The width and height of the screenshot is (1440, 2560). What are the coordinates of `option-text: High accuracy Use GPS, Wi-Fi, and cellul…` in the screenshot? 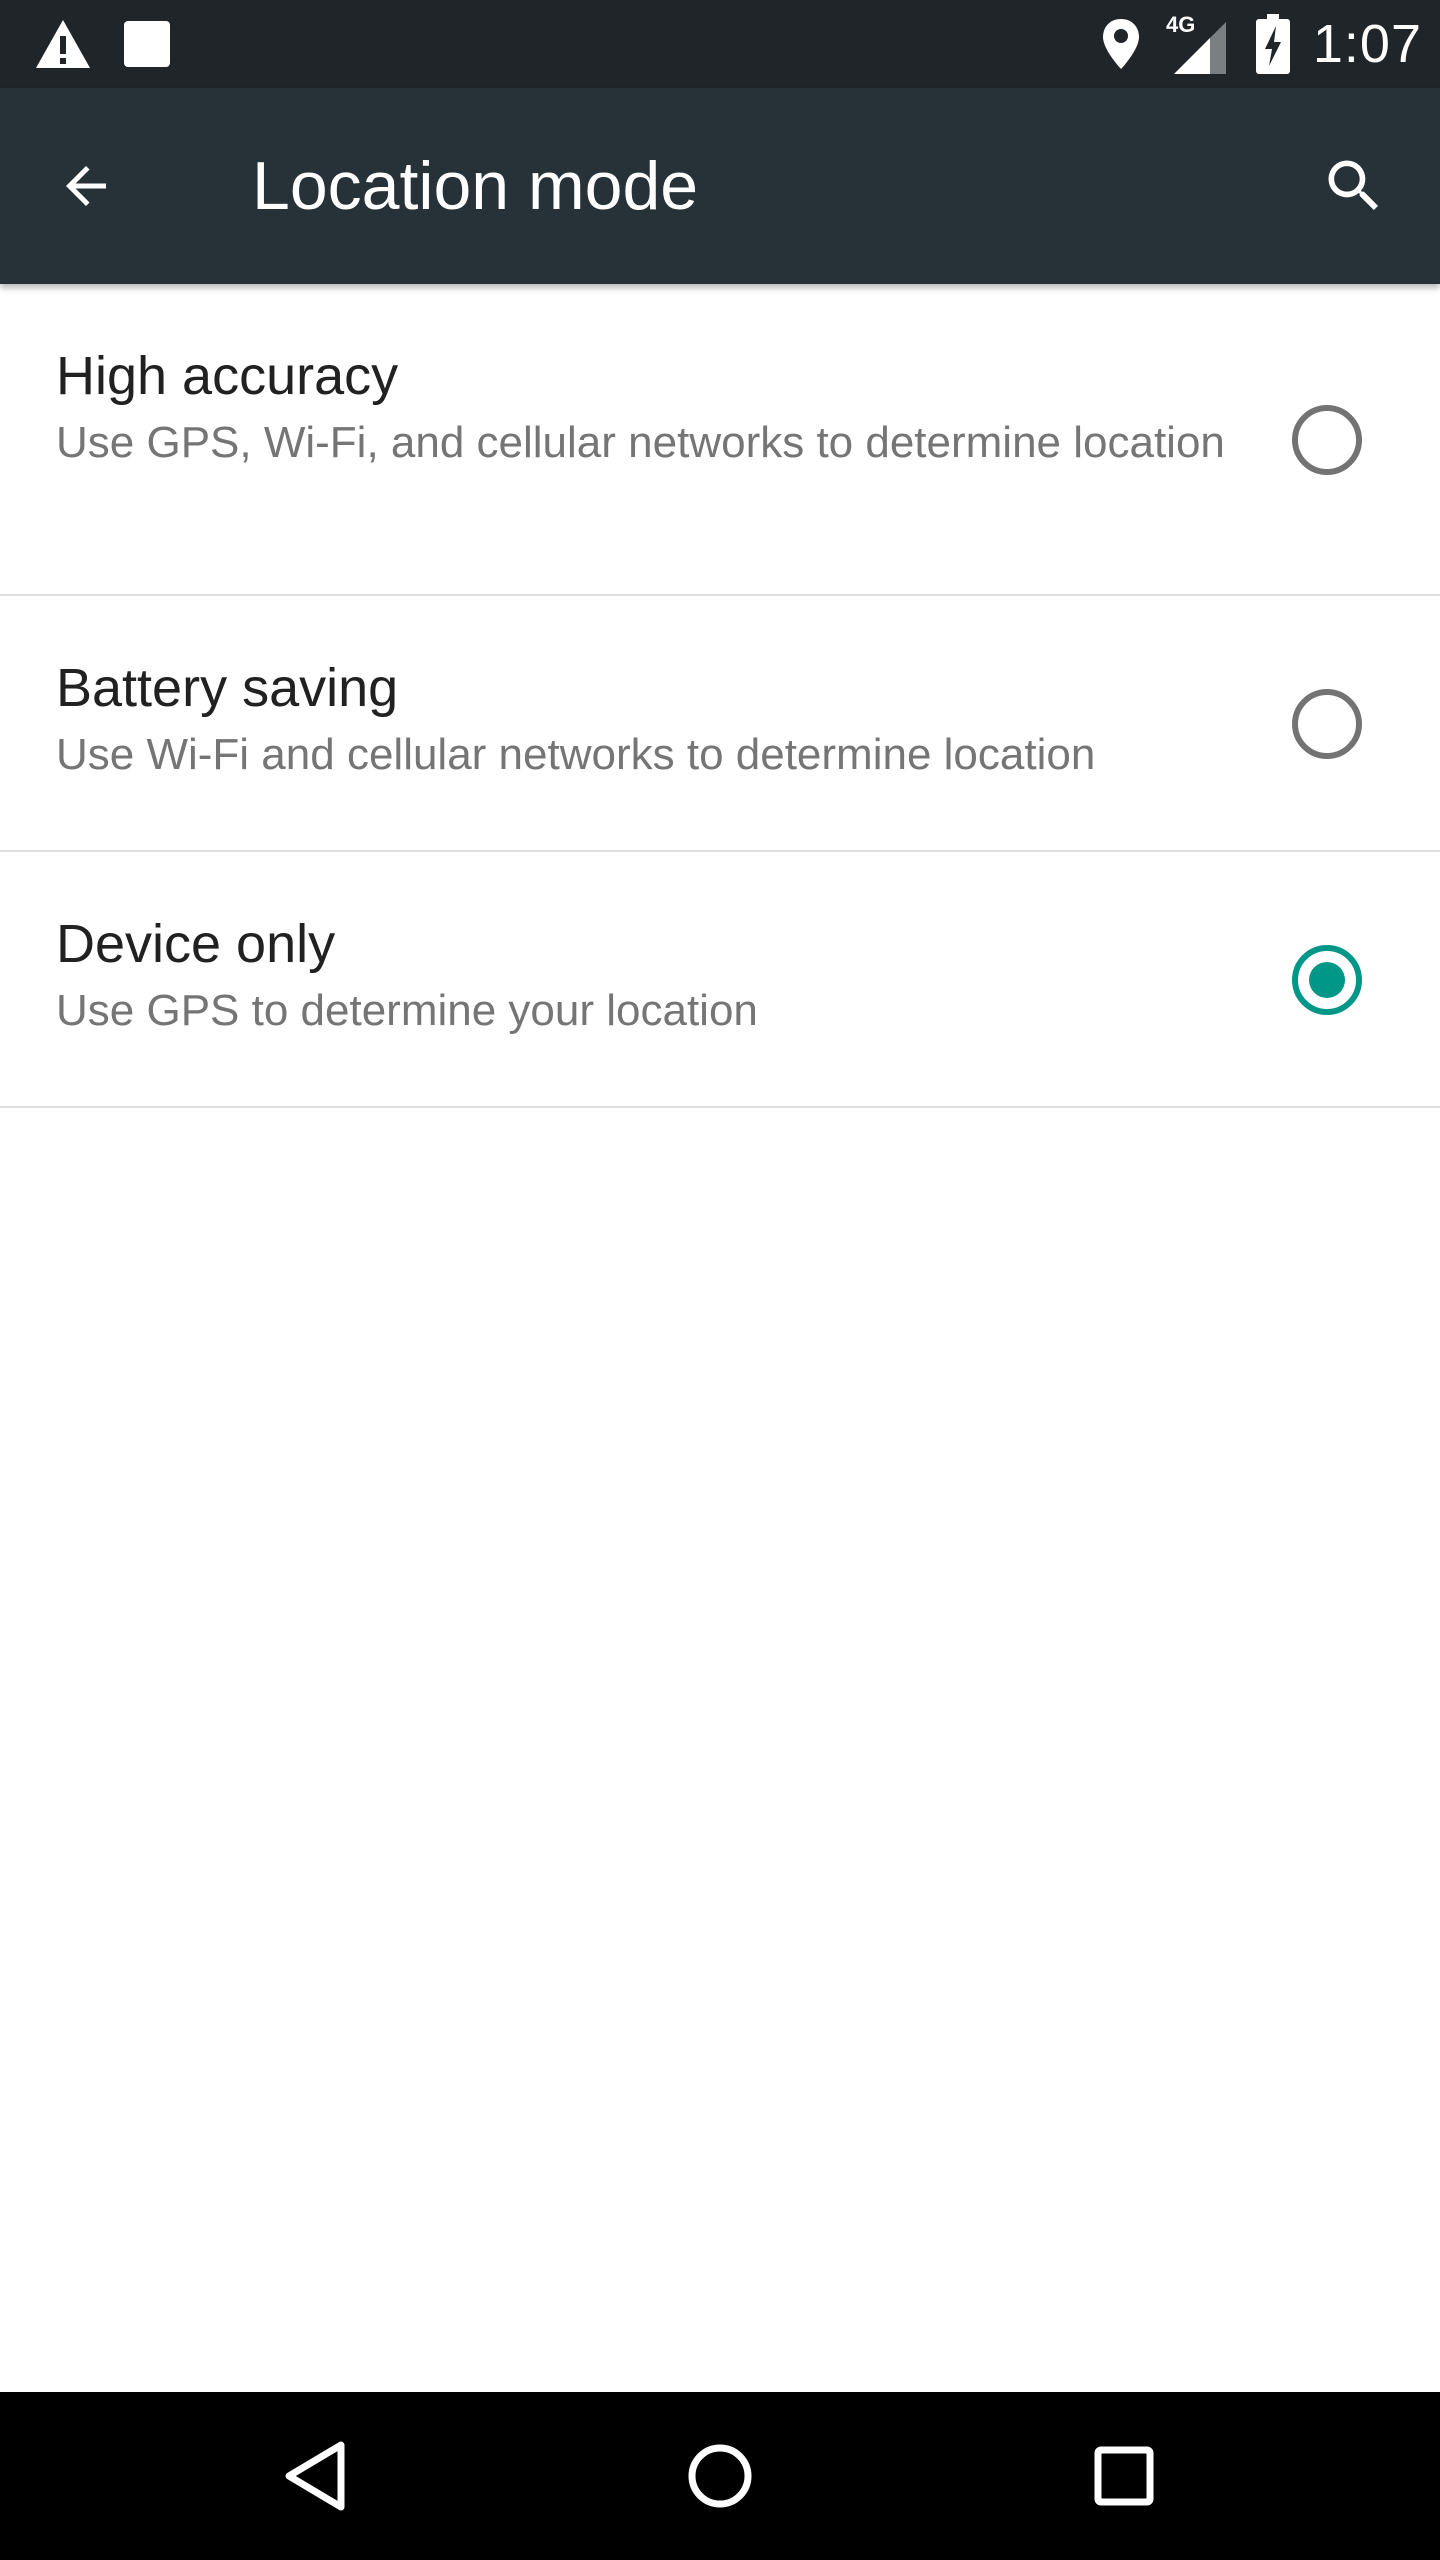 It's located at (646, 407).